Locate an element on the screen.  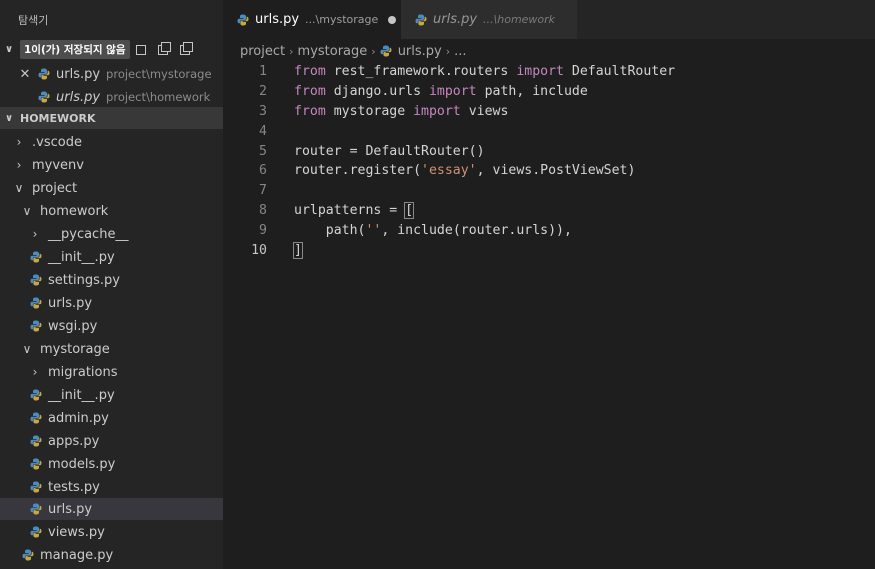
open-editors-header: ∨ 1이(가) 저장되지 않음 is located at coordinates (111, 49).